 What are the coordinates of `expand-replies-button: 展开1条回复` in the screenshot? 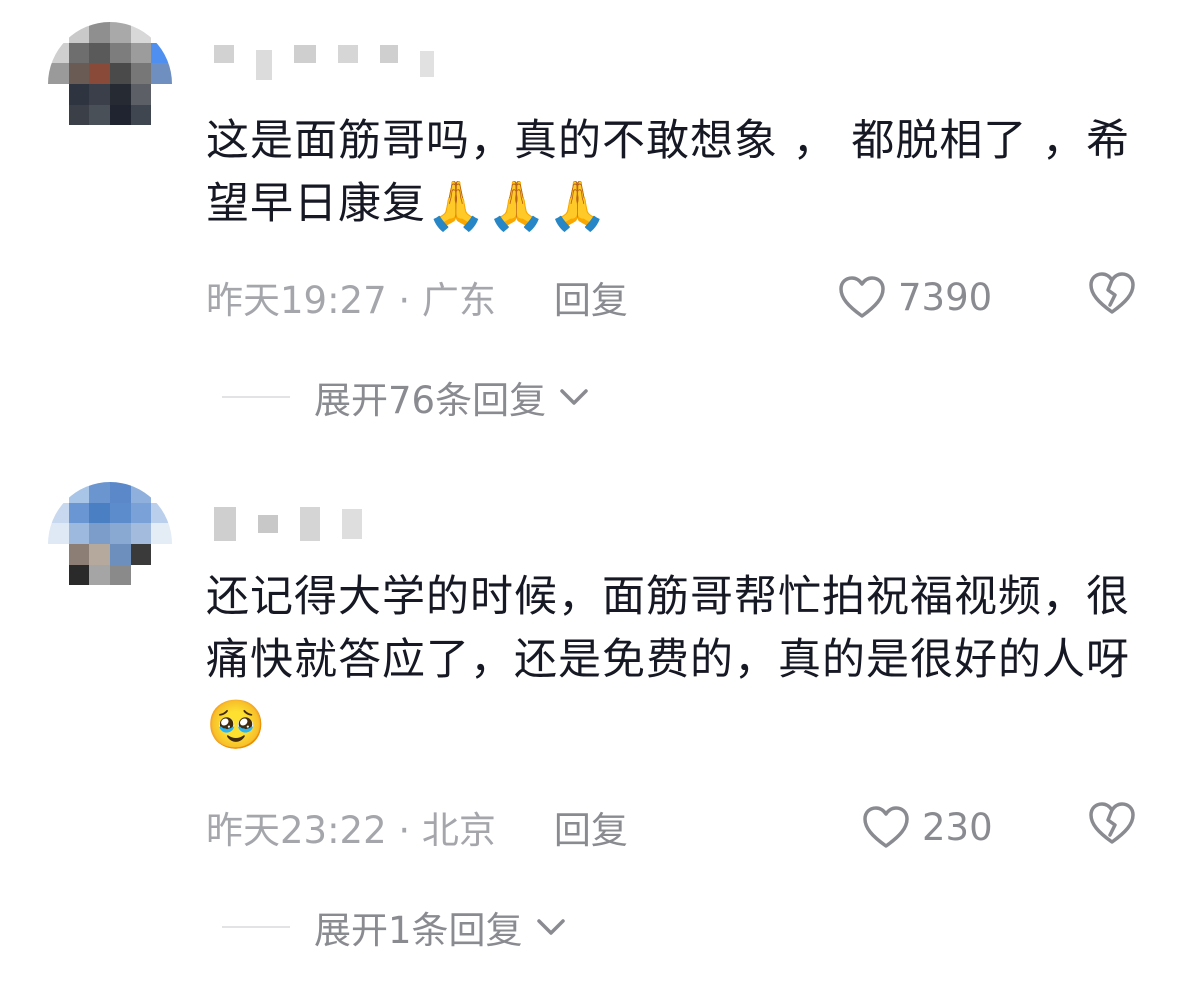 It's located at (394, 927).